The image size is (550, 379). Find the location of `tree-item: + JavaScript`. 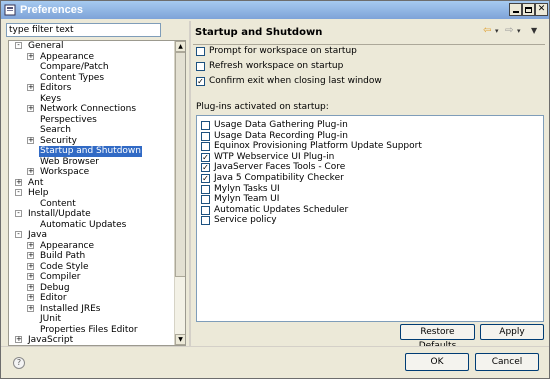

tree-item: + JavaScript is located at coordinates (92, 340).